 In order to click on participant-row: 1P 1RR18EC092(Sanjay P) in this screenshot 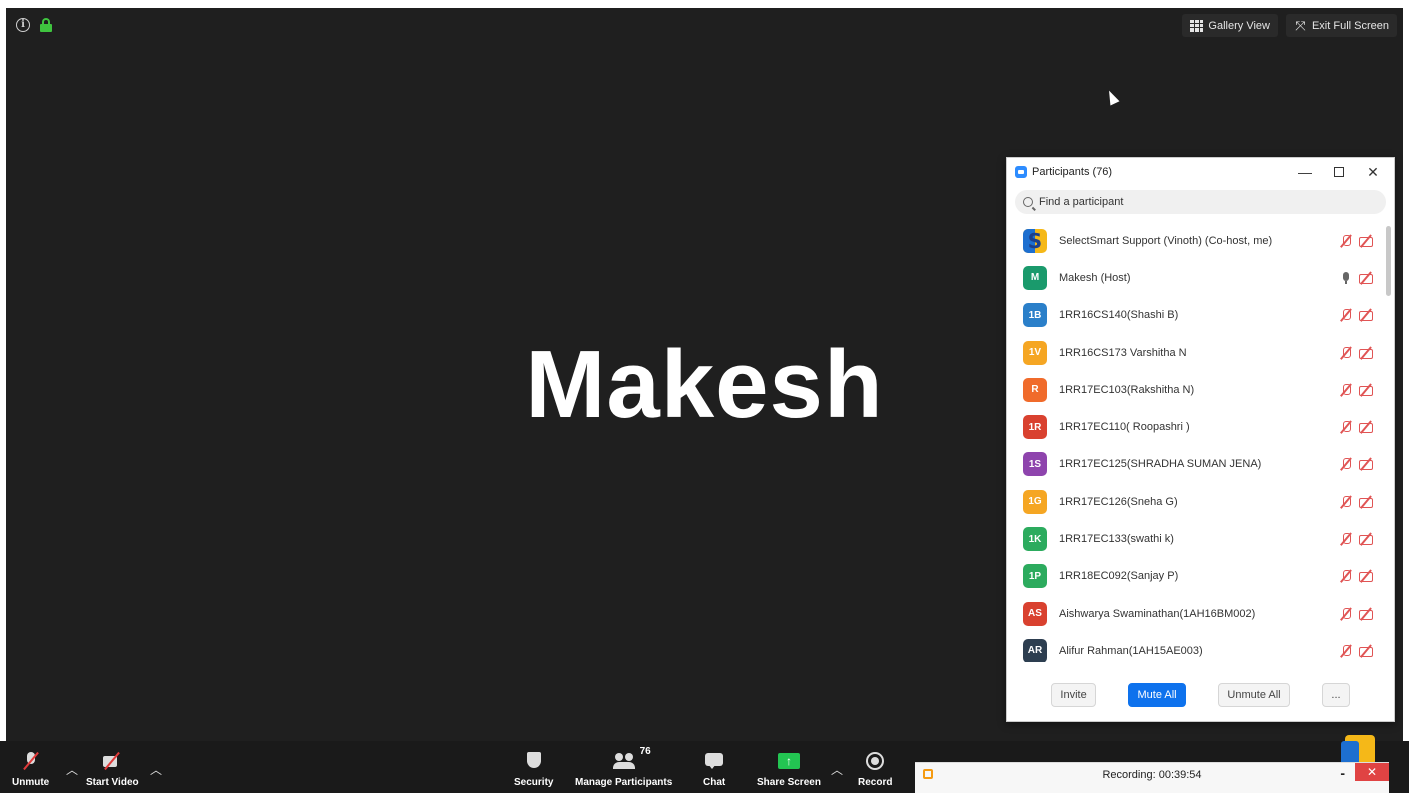, I will do `click(1200, 576)`.